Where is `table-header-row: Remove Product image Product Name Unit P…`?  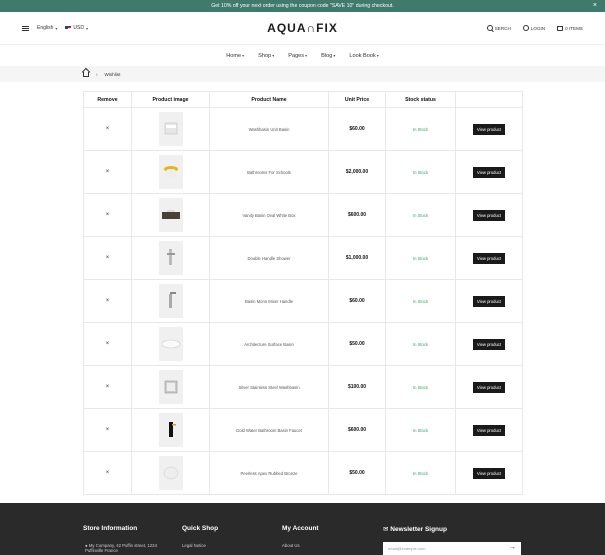 table-header-row: Remove Product image Product Name Unit P… is located at coordinates (303, 99).